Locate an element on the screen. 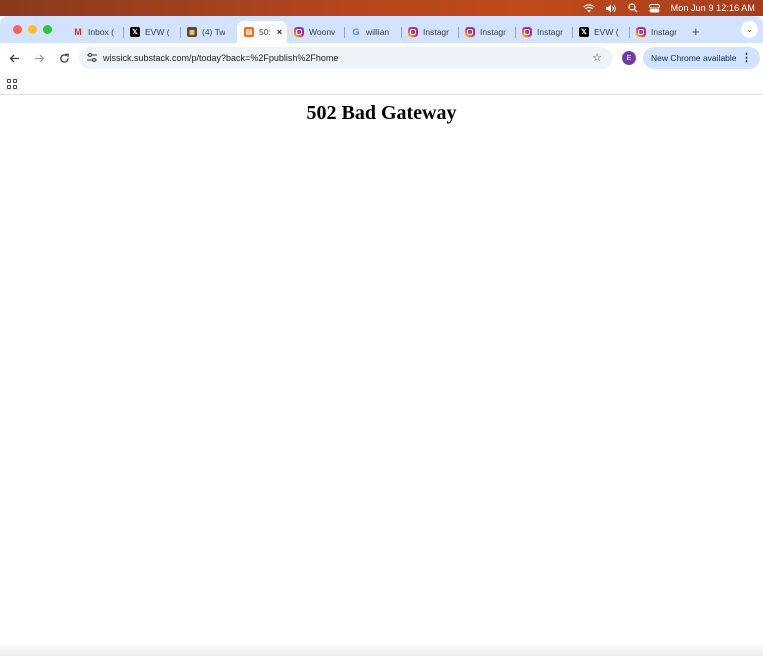 Image resolution: width=763 pixels, height=656 pixels. reload-button is located at coordinates (64, 58).